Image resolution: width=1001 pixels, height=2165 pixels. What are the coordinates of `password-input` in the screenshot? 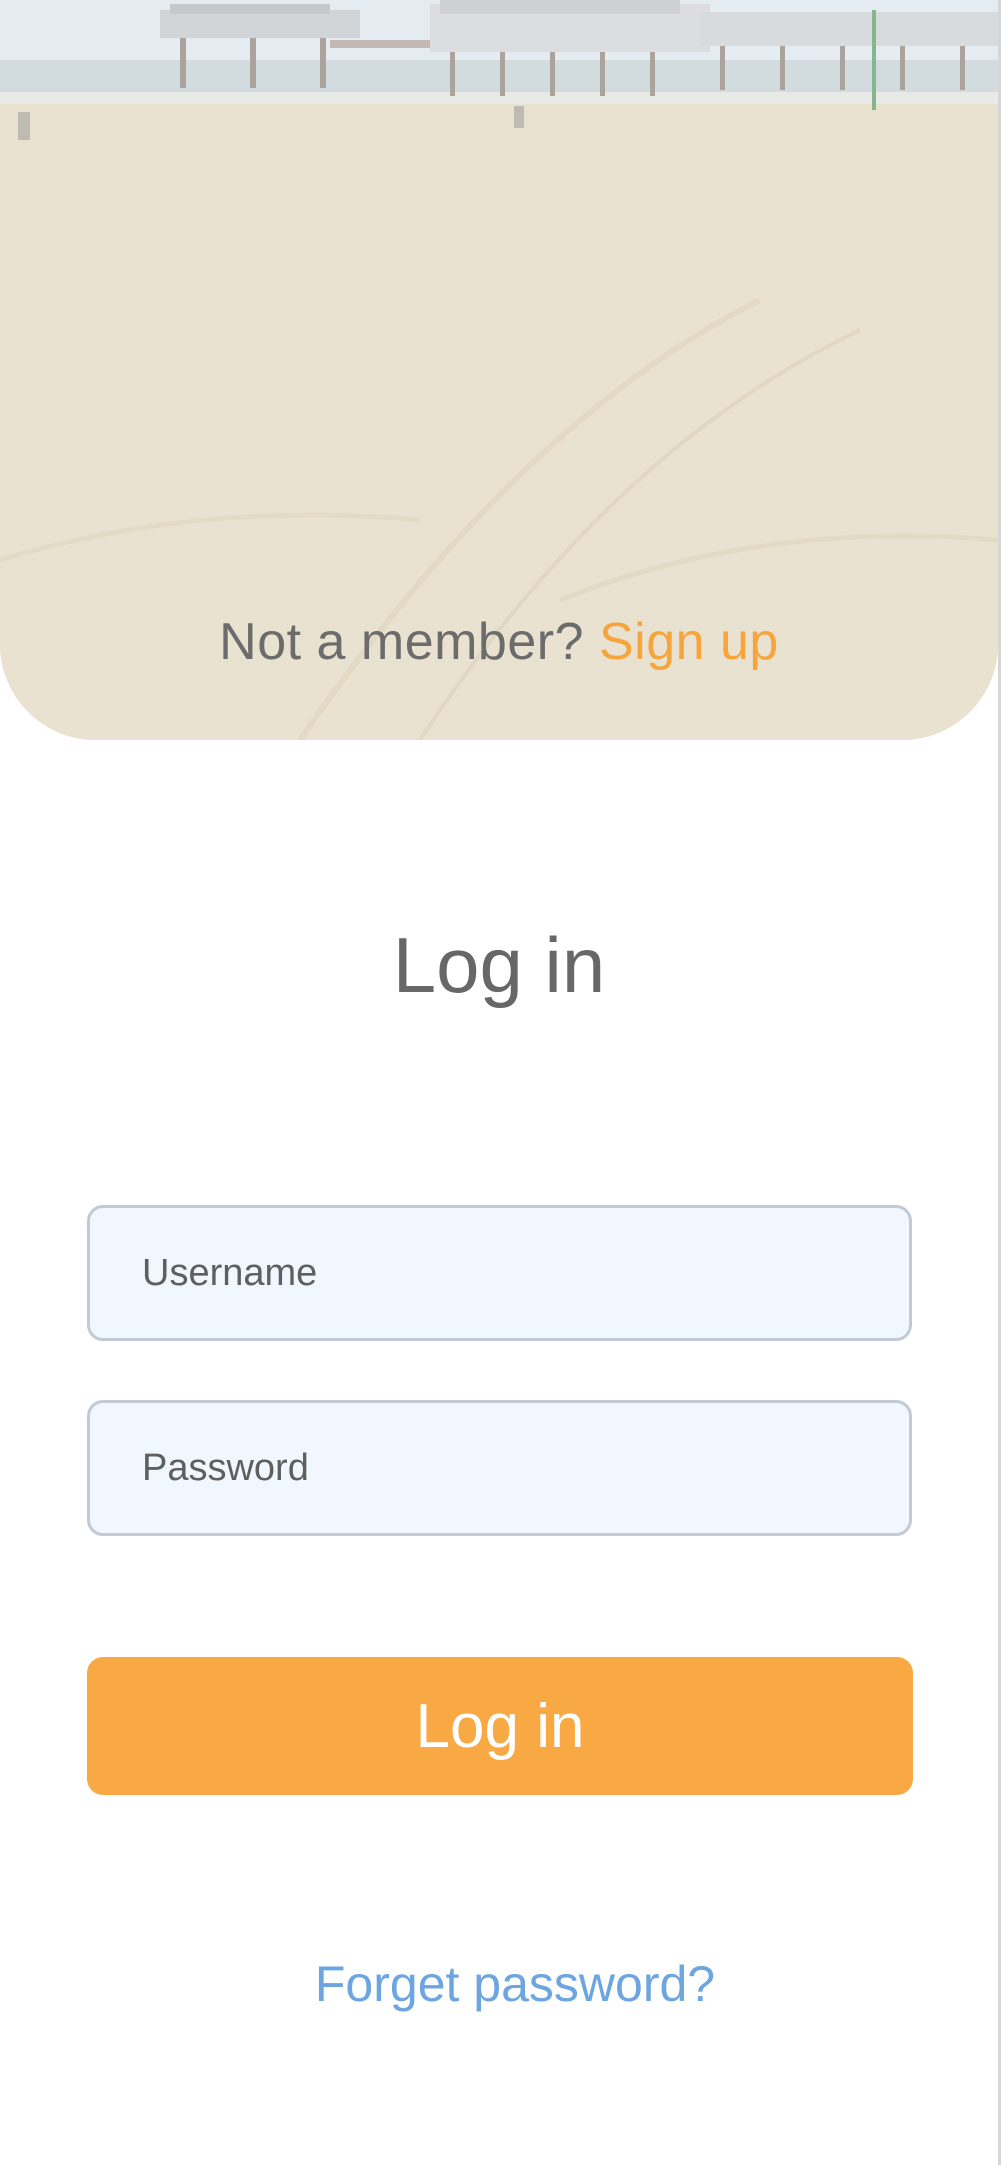 It's located at (499, 1468).